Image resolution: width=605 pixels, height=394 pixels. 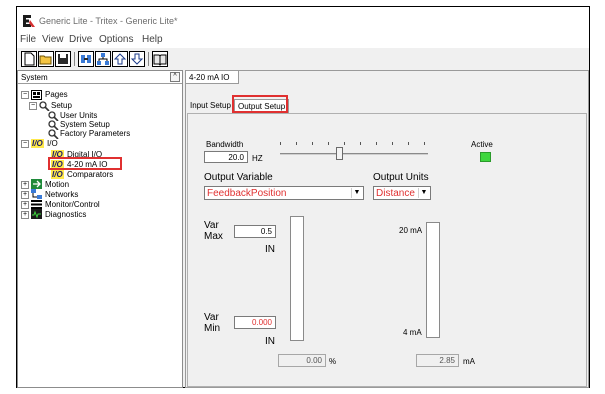 What do you see at coordinates (212, 77) in the screenshot?
I see `tab-4-20ma-io: 4-20 mA IO` at bounding box center [212, 77].